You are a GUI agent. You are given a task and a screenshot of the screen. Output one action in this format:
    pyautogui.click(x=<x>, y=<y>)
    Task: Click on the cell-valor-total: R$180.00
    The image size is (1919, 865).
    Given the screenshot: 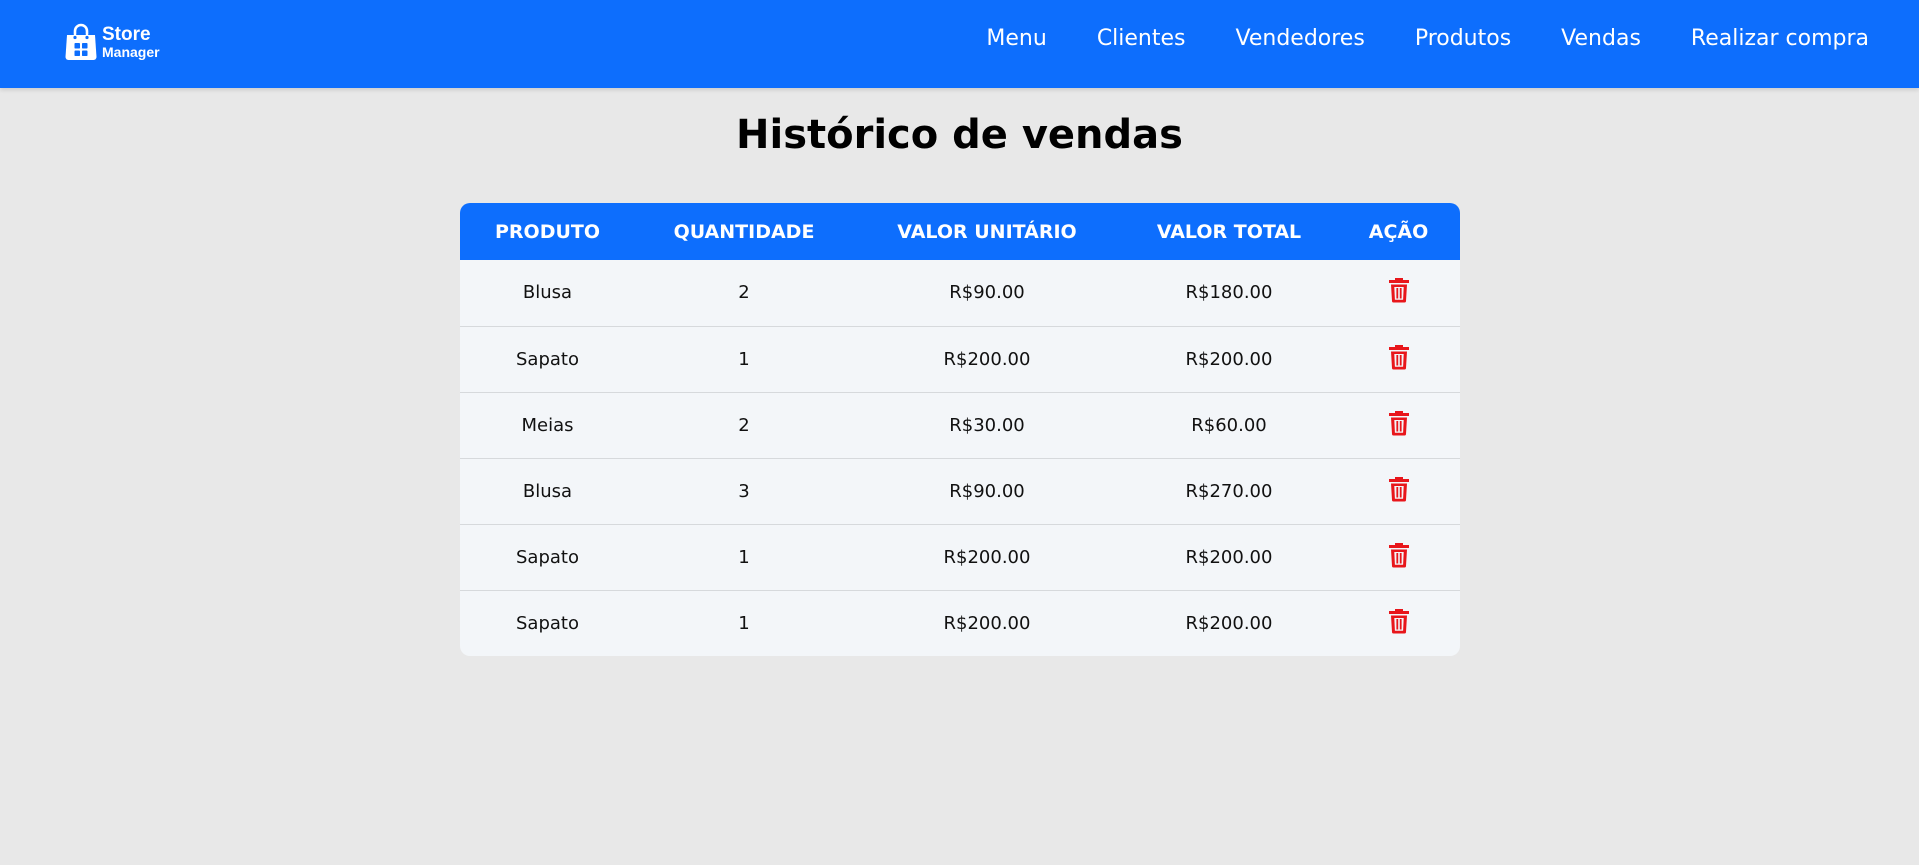 What is the action you would take?
    pyautogui.click(x=1229, y=293)
    